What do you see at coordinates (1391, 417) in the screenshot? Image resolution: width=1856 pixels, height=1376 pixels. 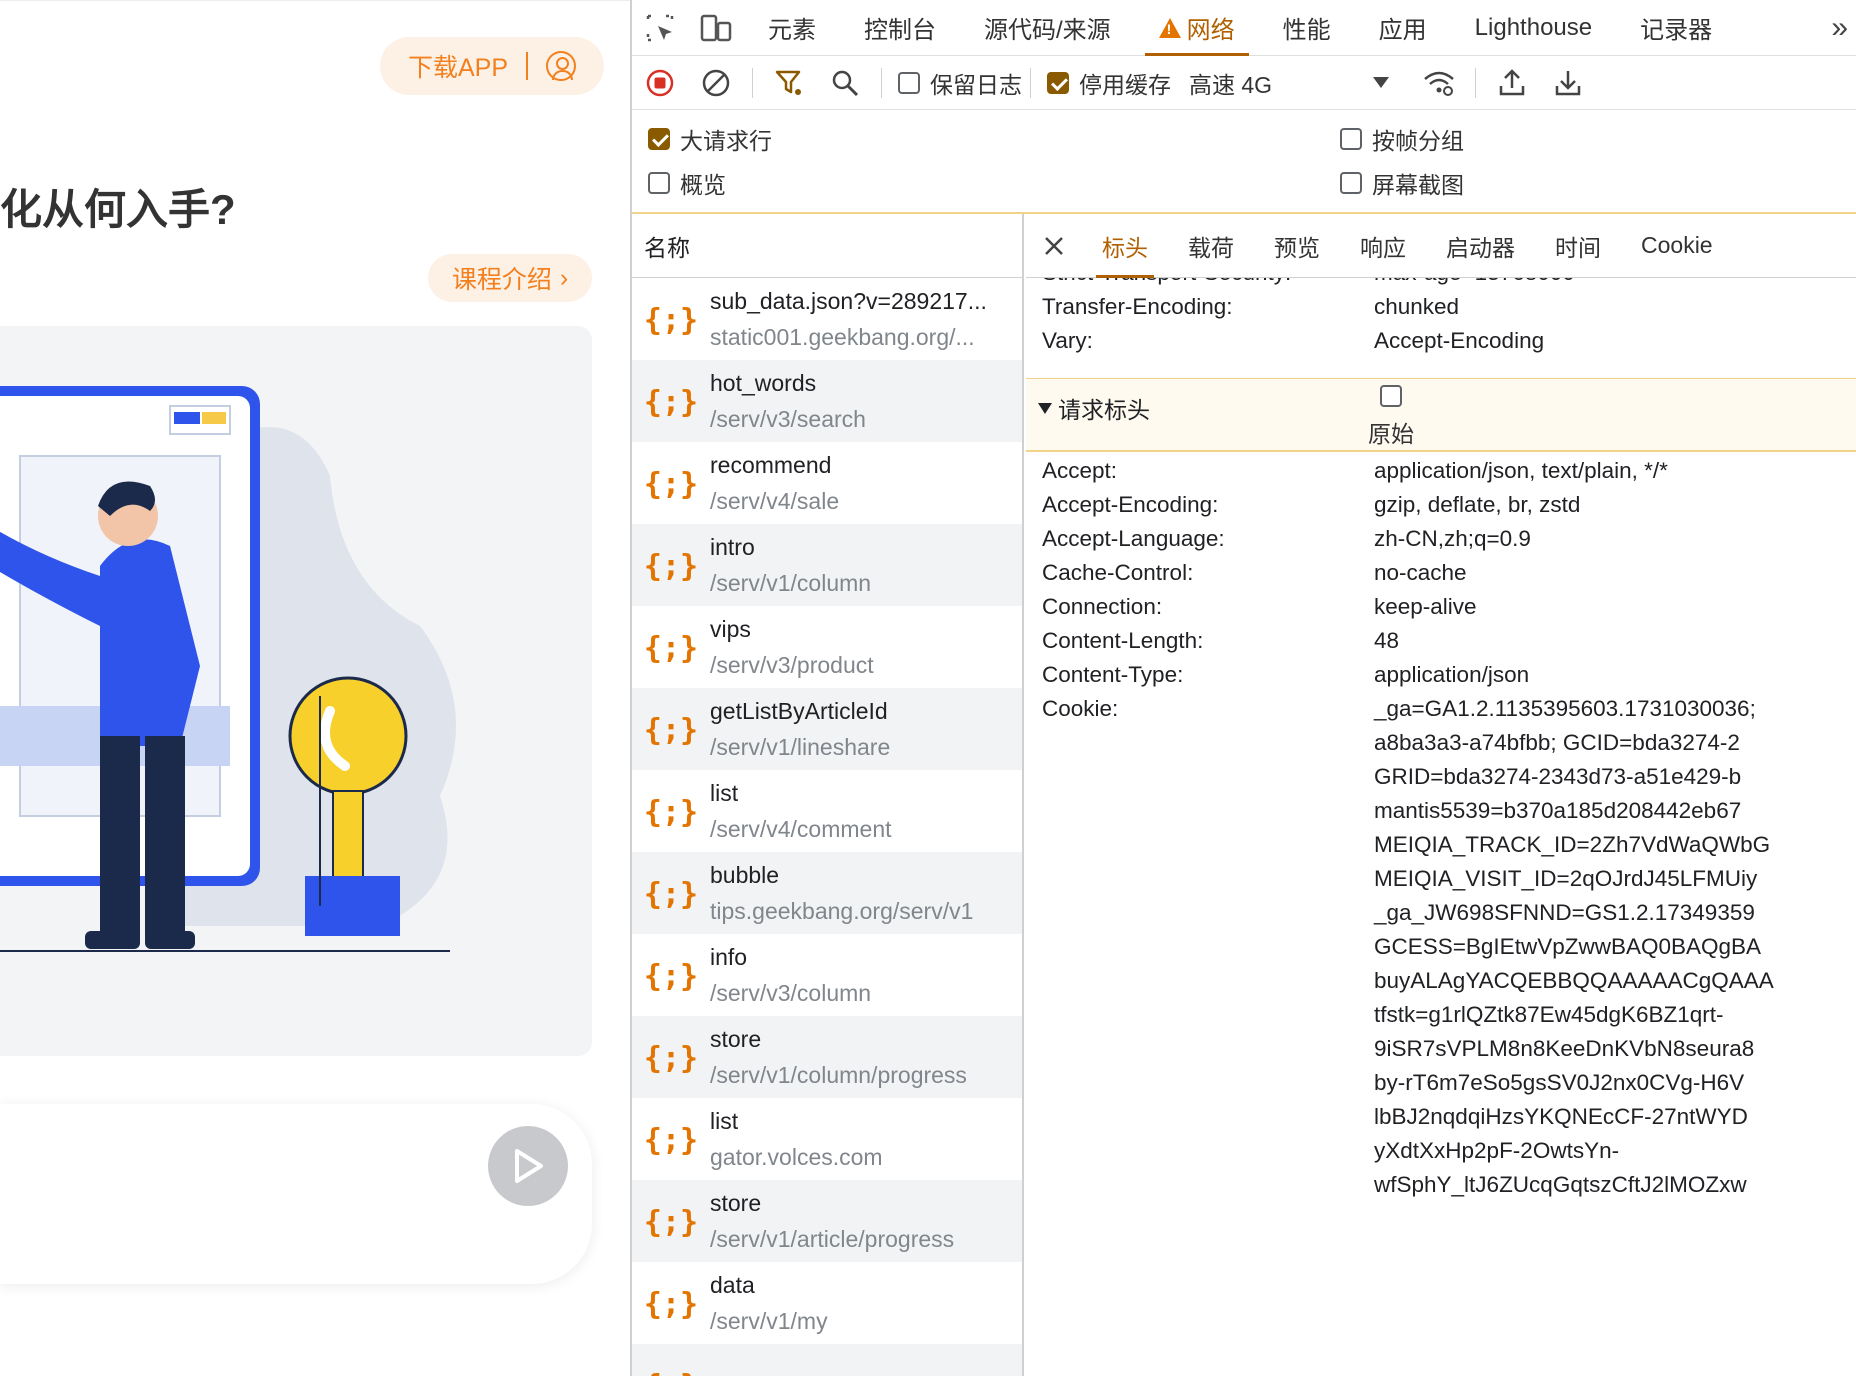 I see `raw-headers-toggle: 原始` at bounding box center [1391, 417].